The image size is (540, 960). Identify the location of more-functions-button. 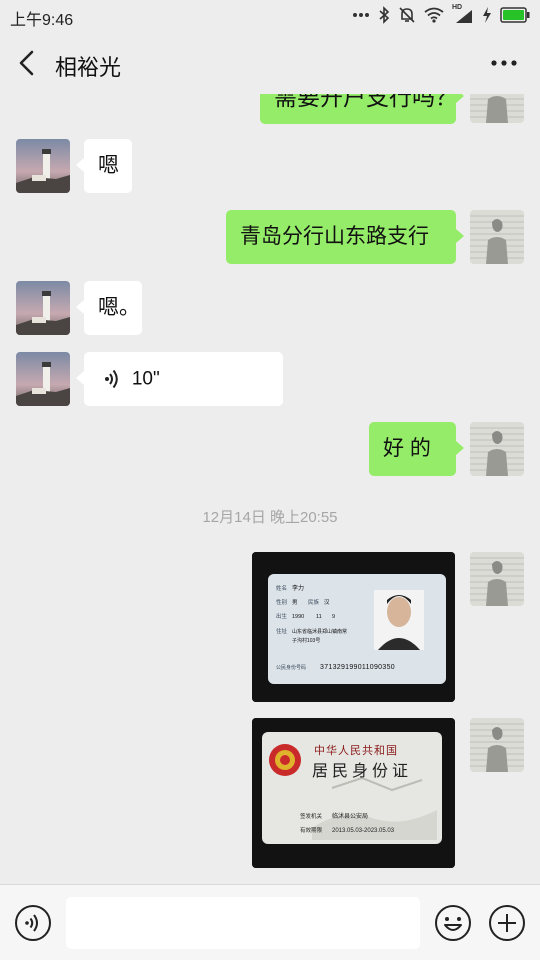
(507, 923).